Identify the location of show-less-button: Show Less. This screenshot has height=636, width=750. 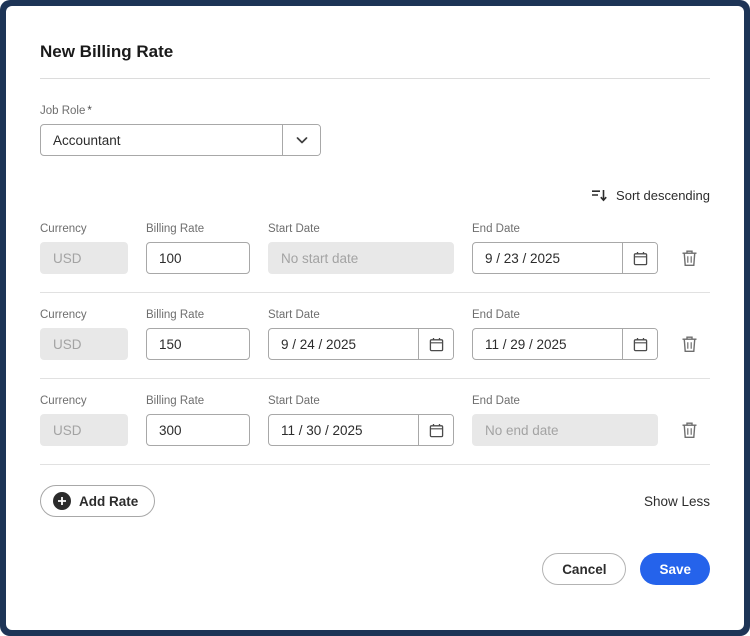
(677, 501).